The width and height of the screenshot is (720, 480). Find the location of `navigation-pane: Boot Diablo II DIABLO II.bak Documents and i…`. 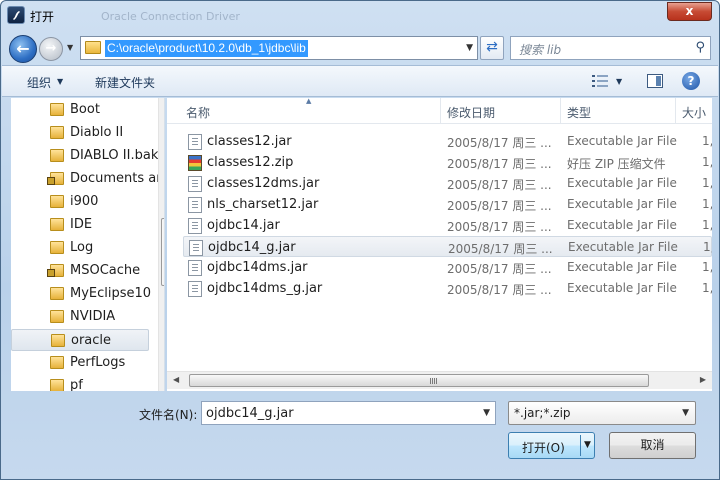

navigation-pane: Boot Diablo II DIABLO II.bak Documents and i… is located at coordinates (88, 244).